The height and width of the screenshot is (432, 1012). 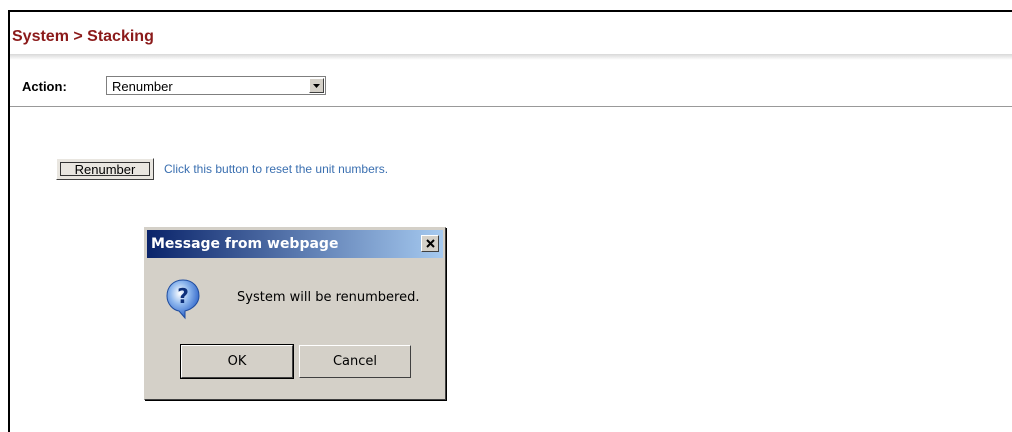 I want to click on dialog-titlebar: Message from webpage, so click(x=295, y=244).